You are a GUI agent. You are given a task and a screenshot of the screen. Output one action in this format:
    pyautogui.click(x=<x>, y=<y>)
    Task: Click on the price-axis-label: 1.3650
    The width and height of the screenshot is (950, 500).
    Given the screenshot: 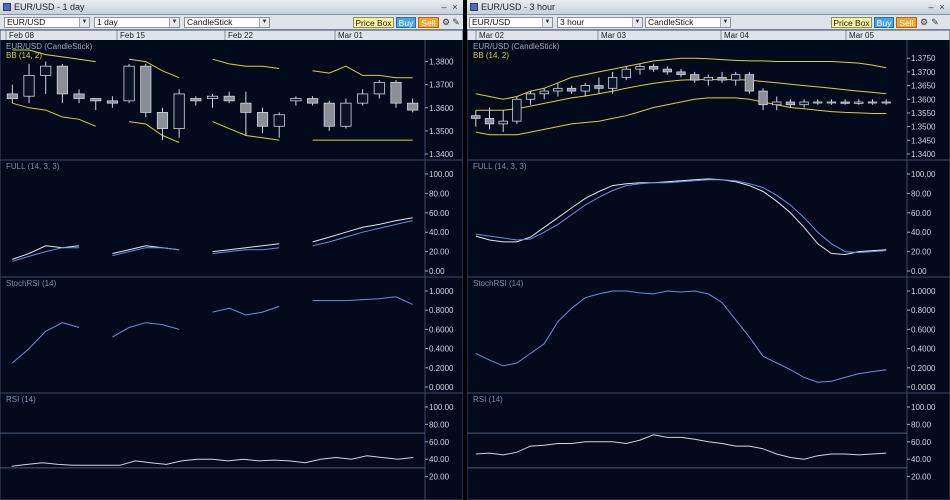 What is the action you would take?
    pyautogui.click(x=923, y=86)
    